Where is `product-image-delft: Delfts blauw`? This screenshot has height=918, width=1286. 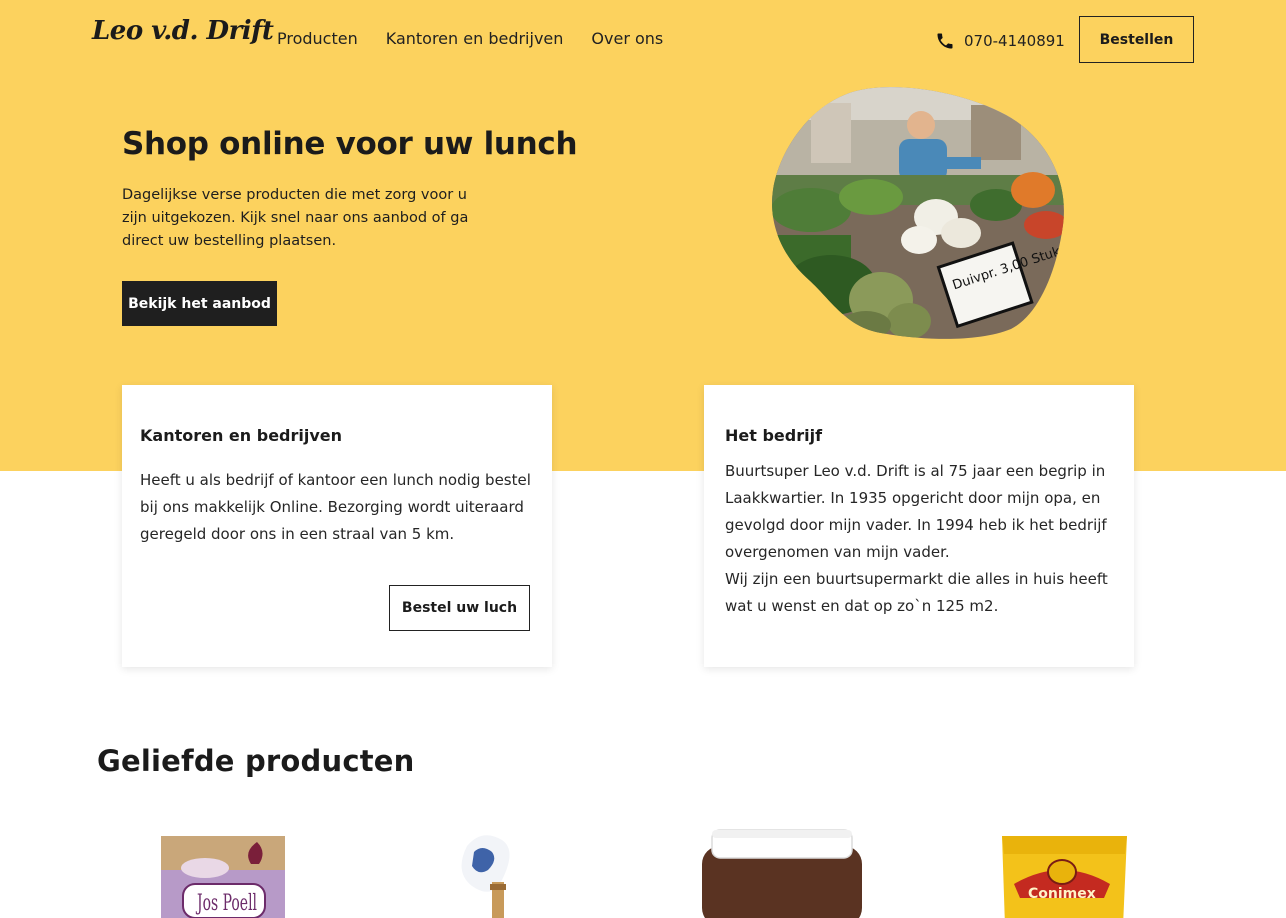
product-image-delft: Delfts blauw is located at coordinates (485, 876).